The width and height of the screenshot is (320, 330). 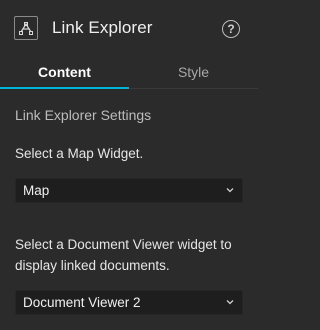 What do you see at coordinates (129, 190) in the screenshot?
I see `map-widget-select: Map` at bounding box center [129, 190].